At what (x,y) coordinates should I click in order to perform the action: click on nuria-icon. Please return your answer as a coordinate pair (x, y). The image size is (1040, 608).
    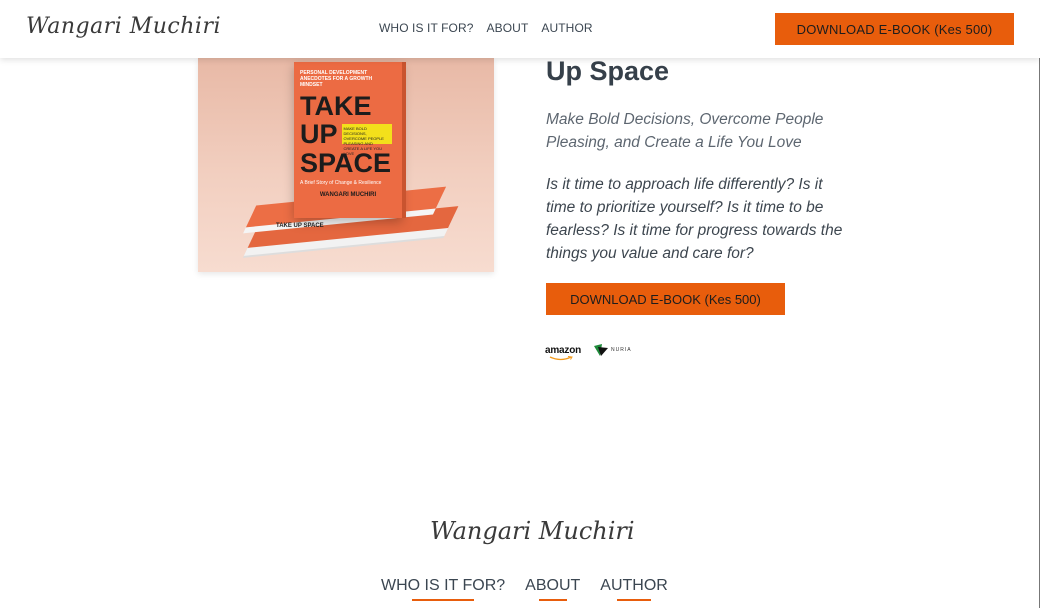
    Looking at the image, I should click on (601, 350).